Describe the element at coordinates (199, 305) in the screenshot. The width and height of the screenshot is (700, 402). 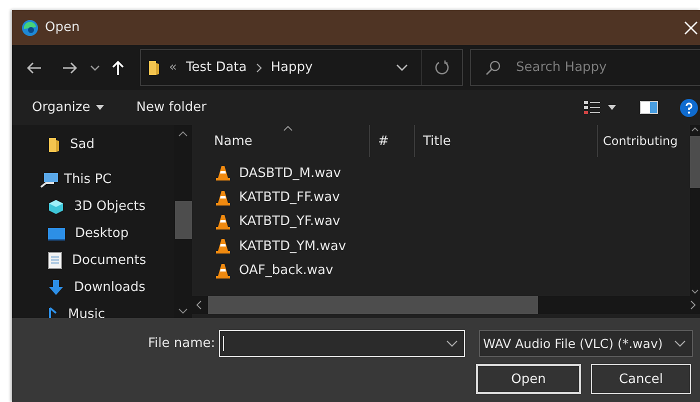
I see `scroll-left-icon` at that location.